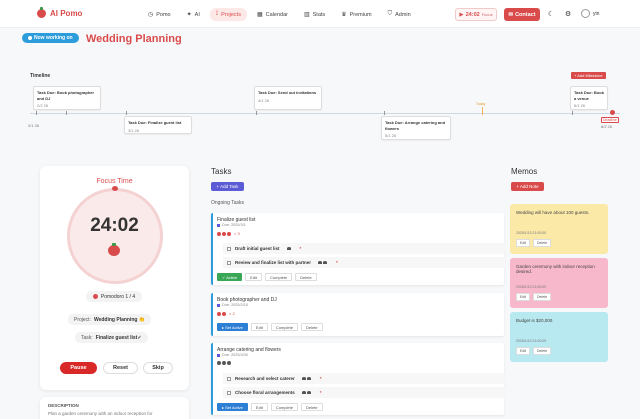  What do you see at coordinates (259, 15) in the screenshot?
I see `calendar-icon: ▦` at bounding box center [259, 15].